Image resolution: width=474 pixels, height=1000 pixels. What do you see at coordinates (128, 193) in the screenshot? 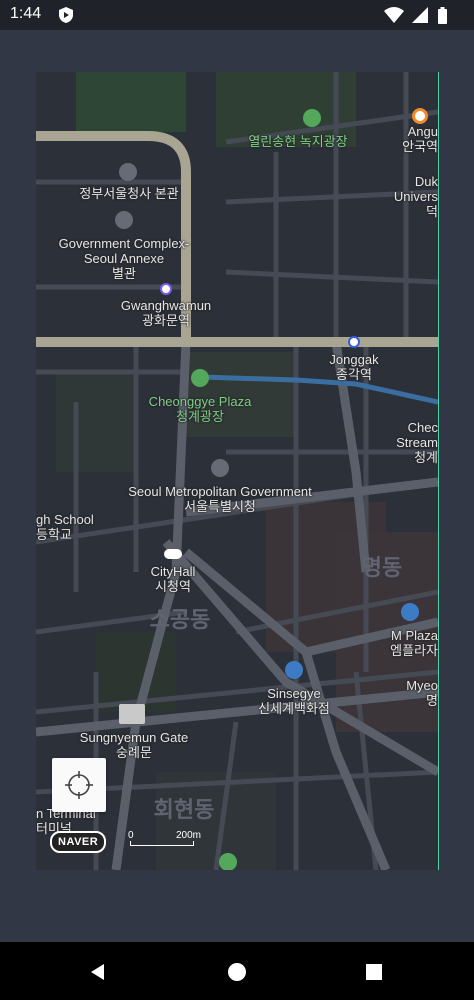
I see `map-label-gov-hq: 정부서울청사 본관` at bounding box center [128, 193].